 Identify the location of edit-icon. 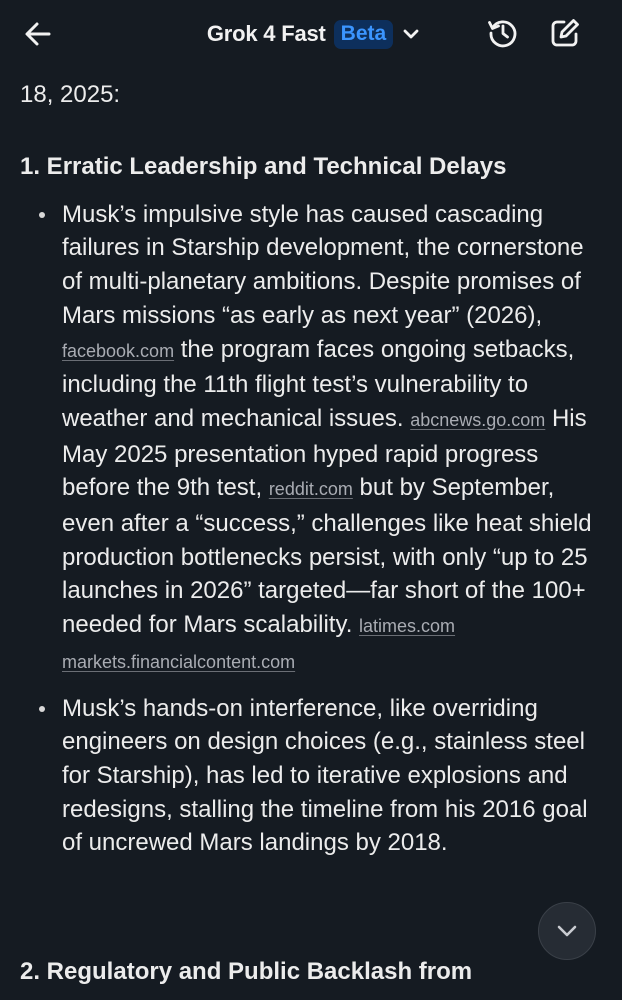
(565, 33).